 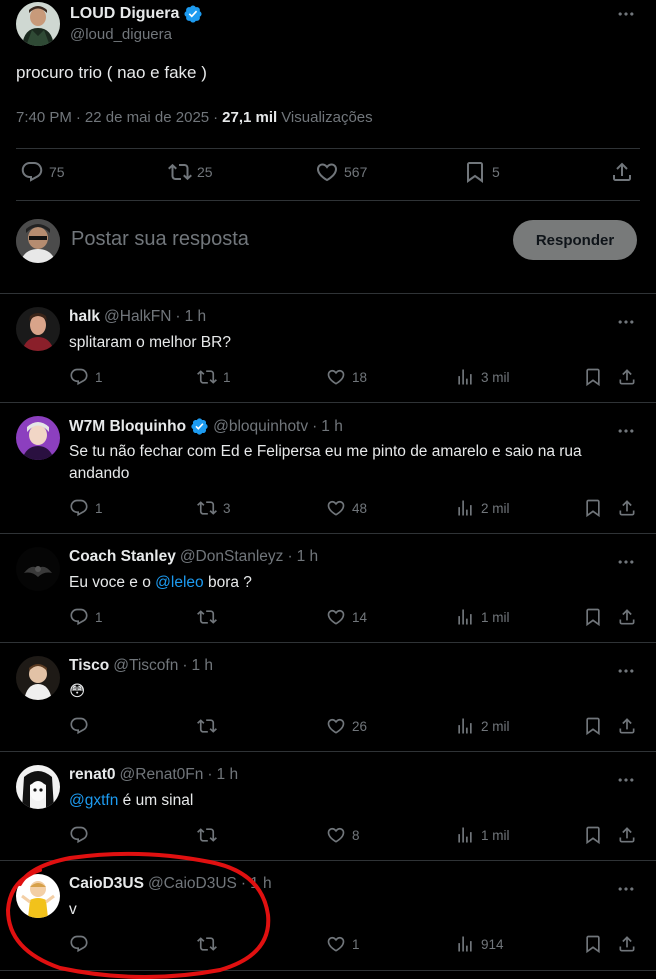 What do you see at coordinates (38, 241) in the screenshot?
I see `current-user-avatar` at bounding box center [38, 241].